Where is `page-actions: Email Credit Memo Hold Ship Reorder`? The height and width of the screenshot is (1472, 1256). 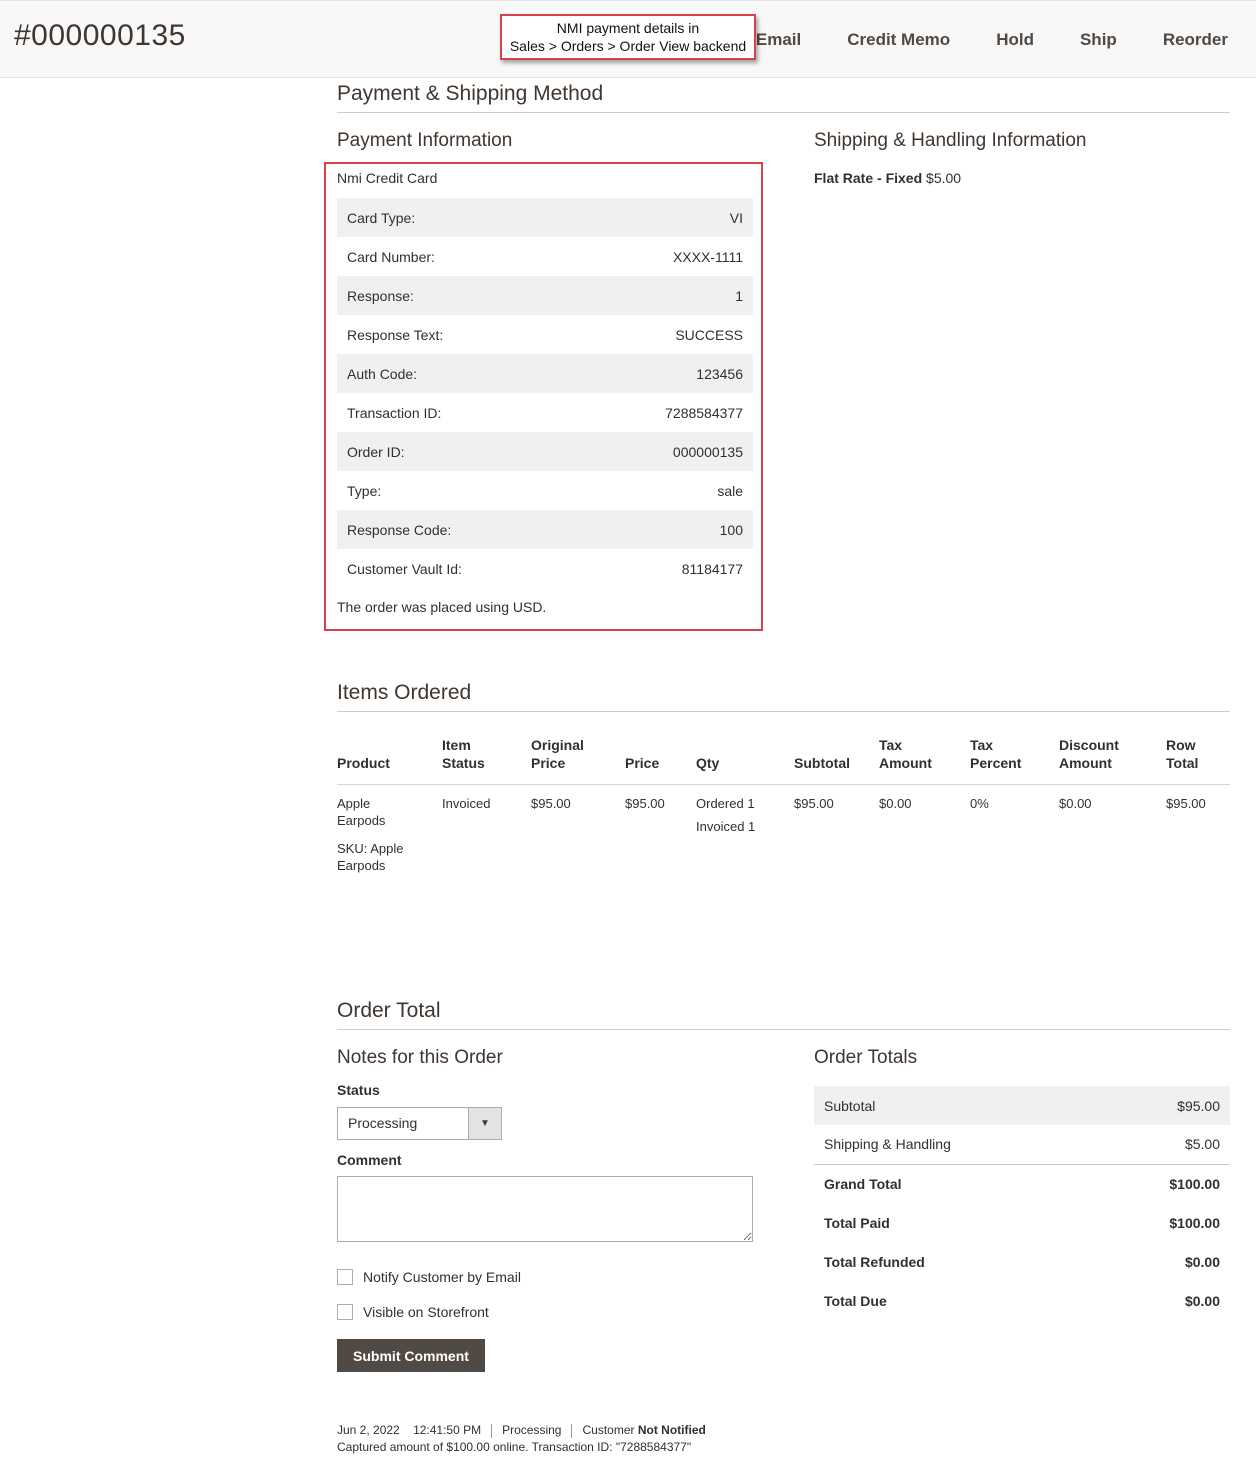 page-actions: Email Credit Memo Hold Ship Reorder is located at coordinates (994, 40).